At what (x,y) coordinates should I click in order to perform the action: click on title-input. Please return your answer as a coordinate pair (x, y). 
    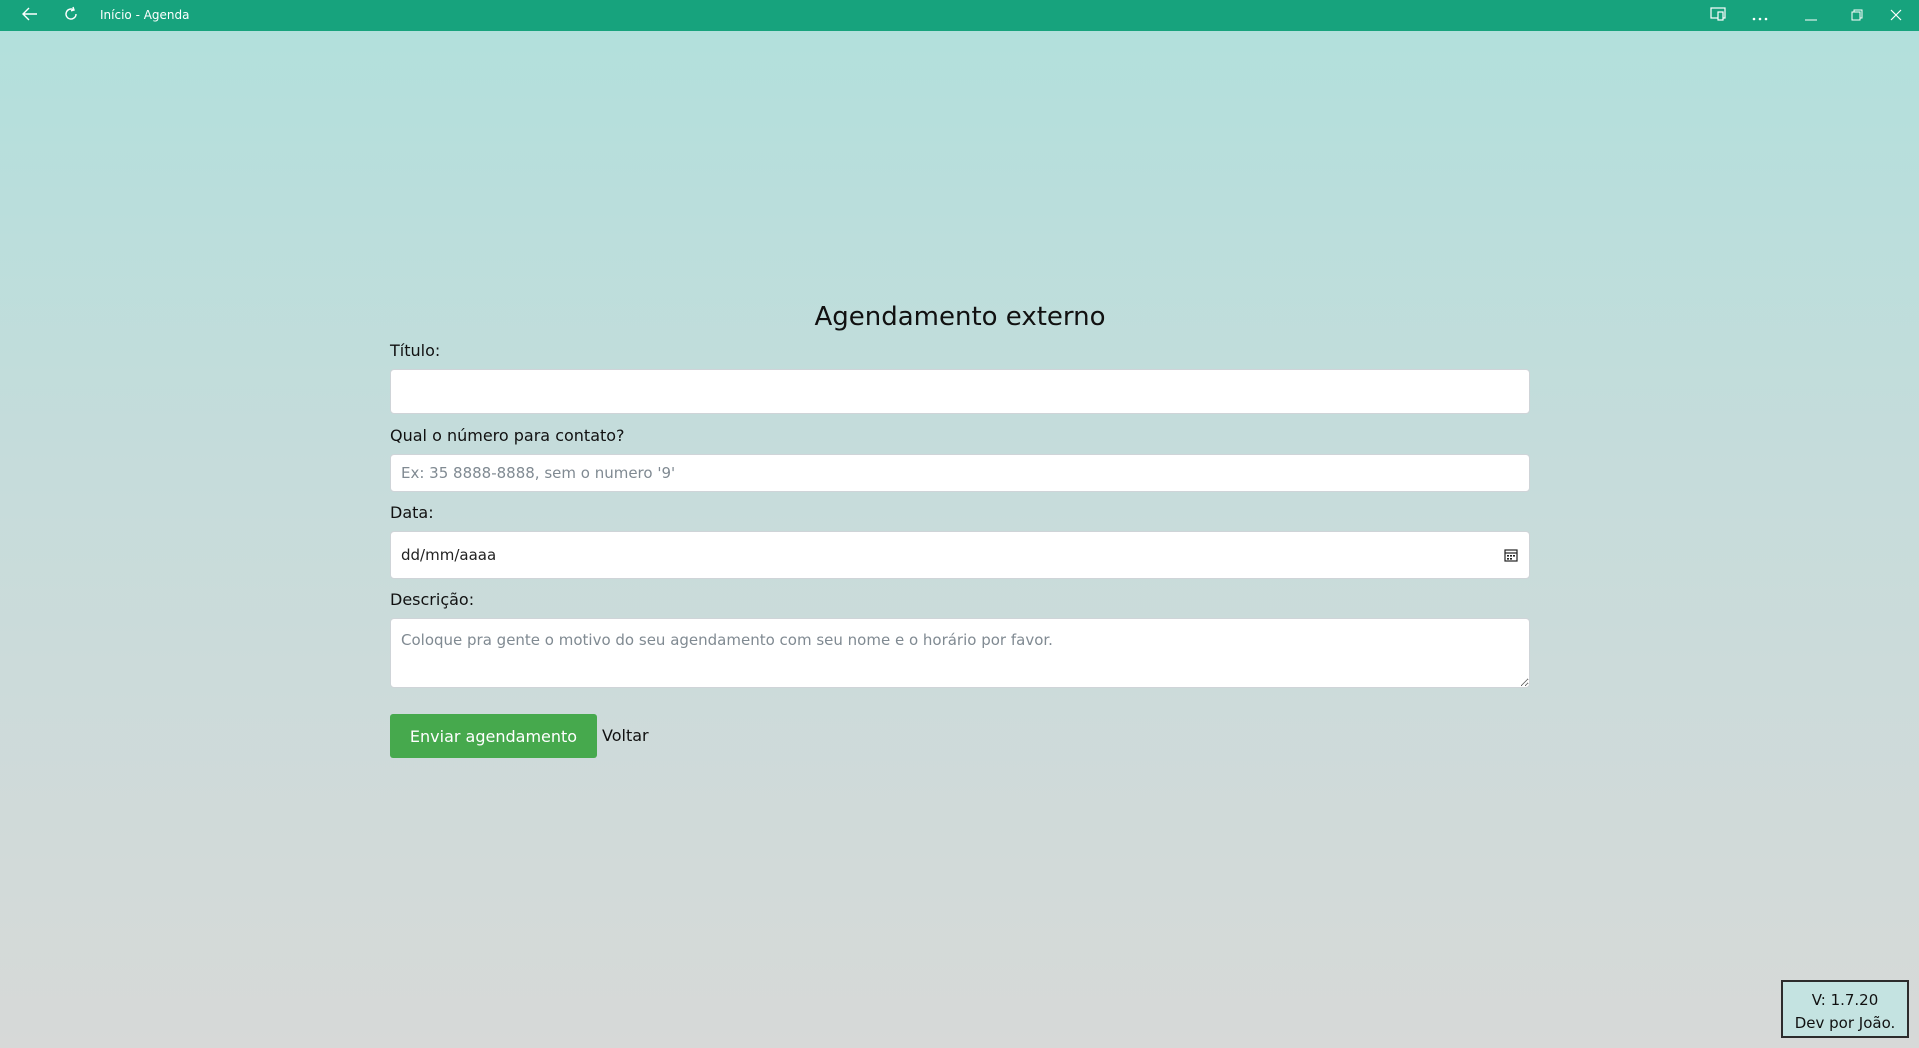
    Looking at the image, I should click on (960, 391).